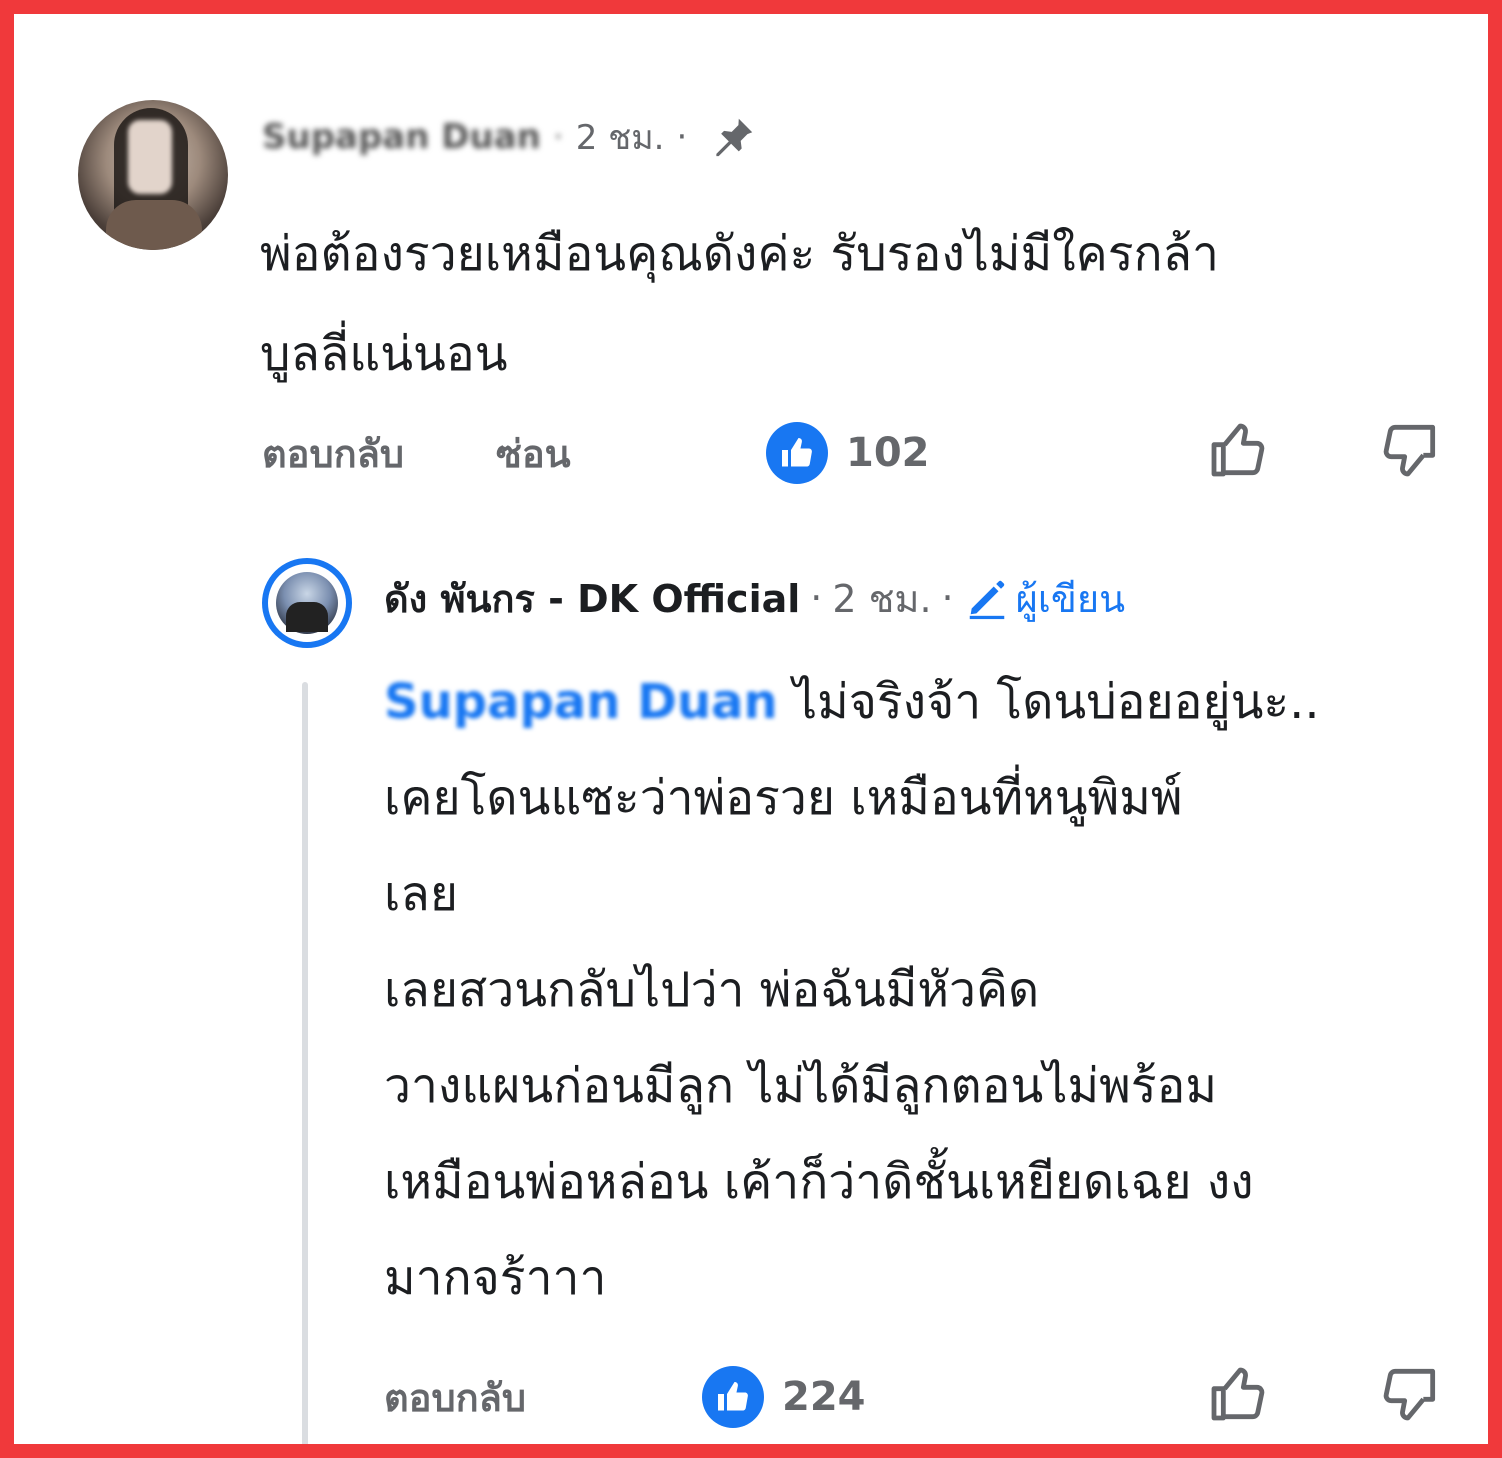 This screenshot has height=1458, width=1502. I want to click on author-badge-label: ผู้เขียน, so click(1070, 598).